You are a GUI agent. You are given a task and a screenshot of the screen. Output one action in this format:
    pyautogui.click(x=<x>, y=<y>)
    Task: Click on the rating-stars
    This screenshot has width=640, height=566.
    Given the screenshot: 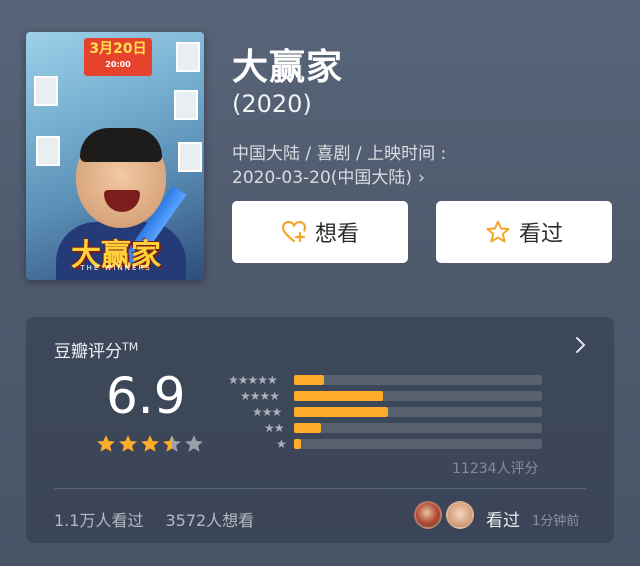 What is the action you would take?
    pyautogui.click(x=150, y=444)
    